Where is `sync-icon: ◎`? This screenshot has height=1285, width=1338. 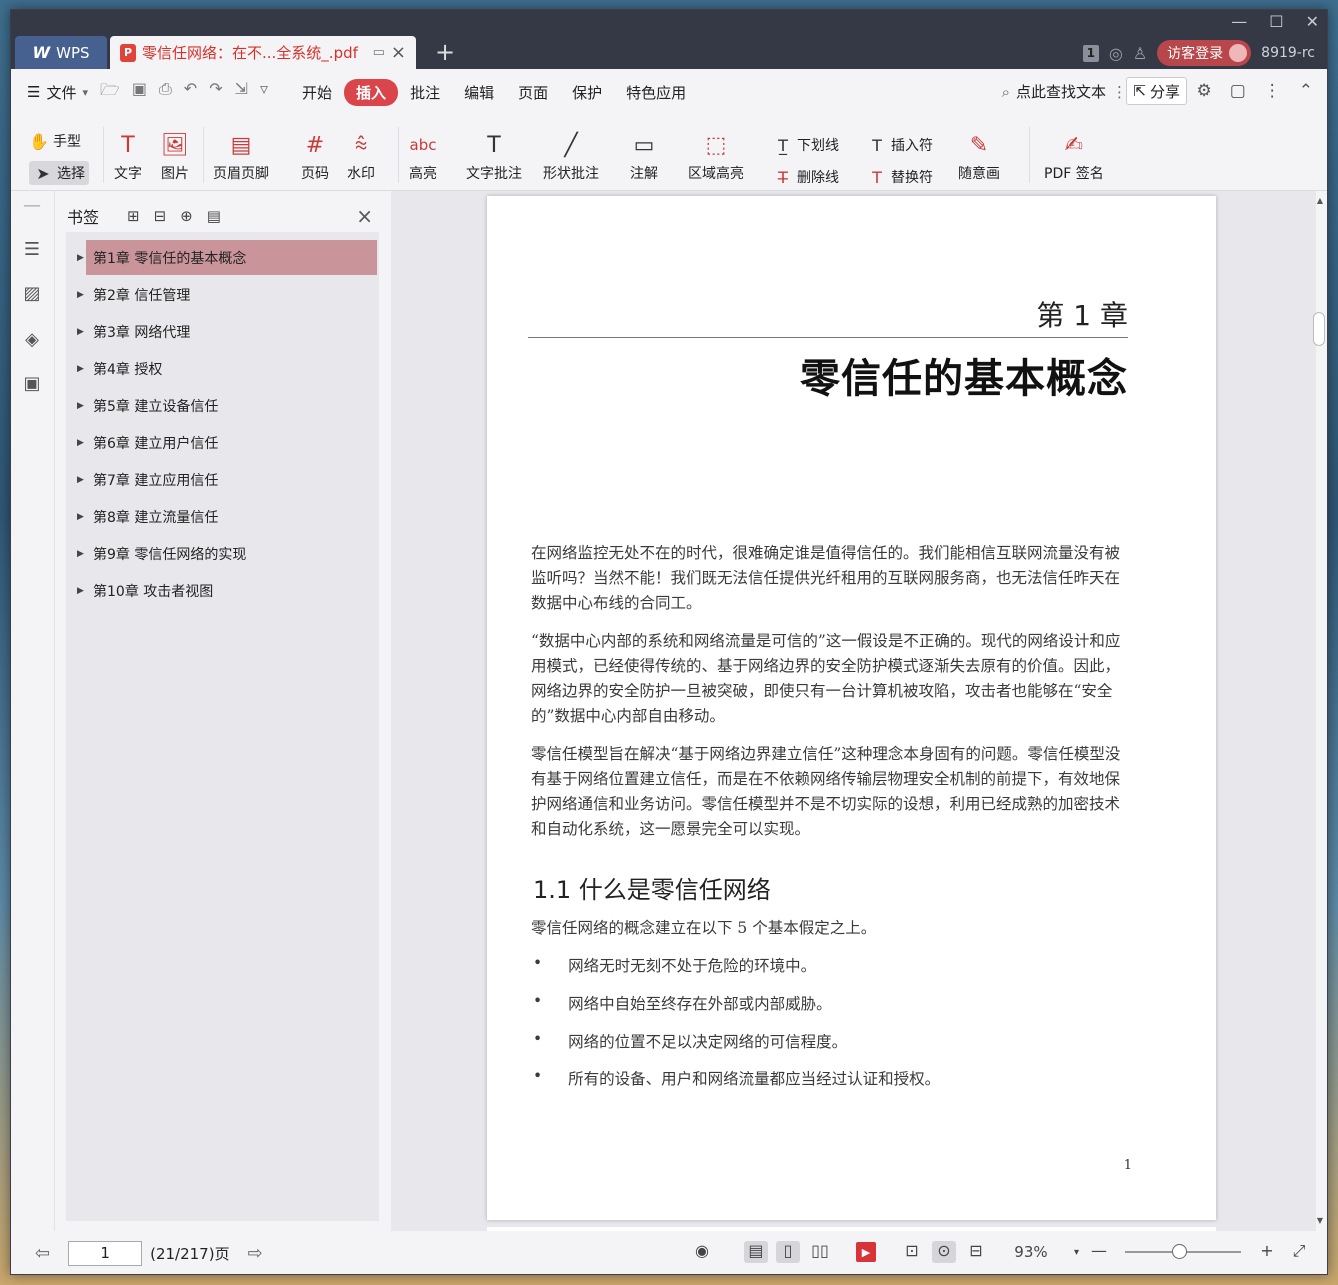
sync-icon: ◎ is located at coordinates (1116, 53).